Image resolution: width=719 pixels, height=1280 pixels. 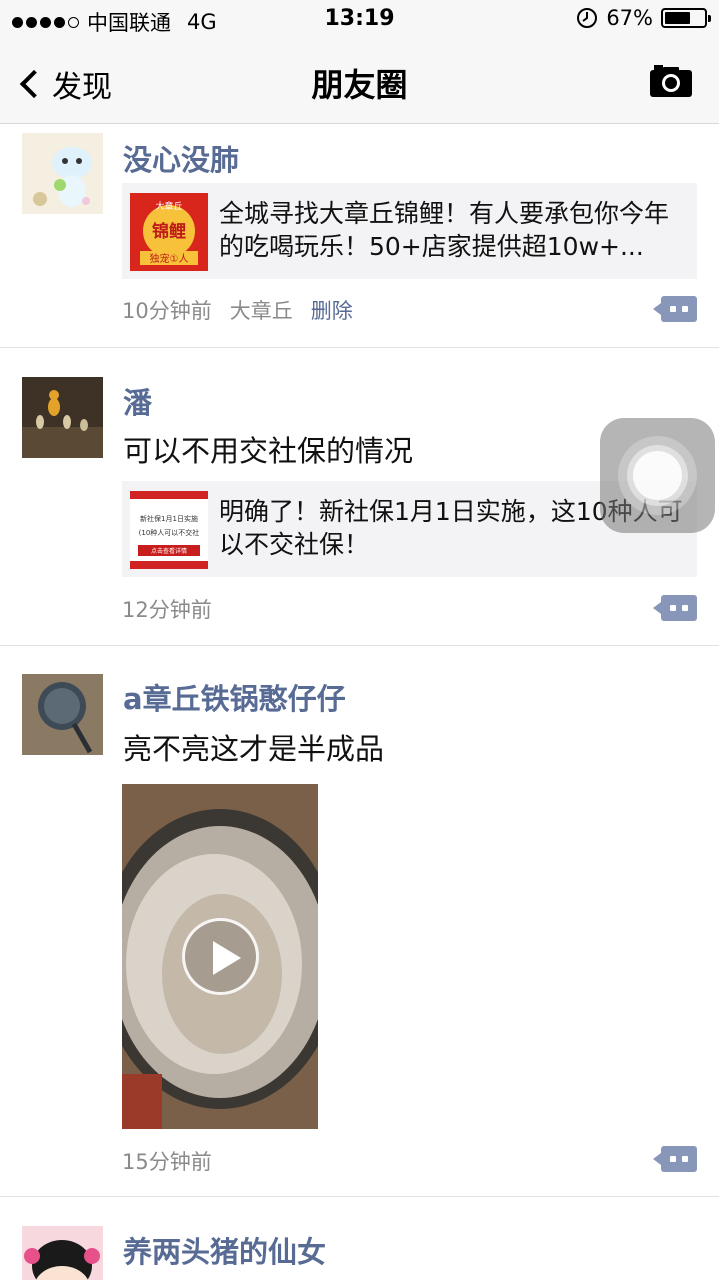 I want to click on post-text: 可以不用交社保的情况, so click(x=268, y=451).